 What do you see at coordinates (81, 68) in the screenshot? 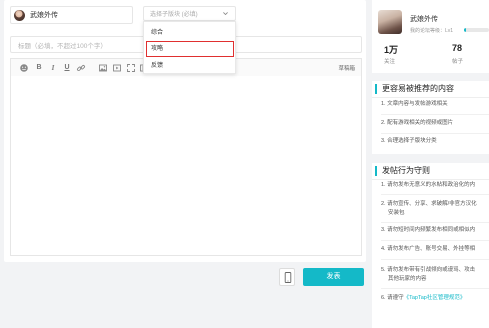
I see `link-icon` at bounding box center [81, 68].